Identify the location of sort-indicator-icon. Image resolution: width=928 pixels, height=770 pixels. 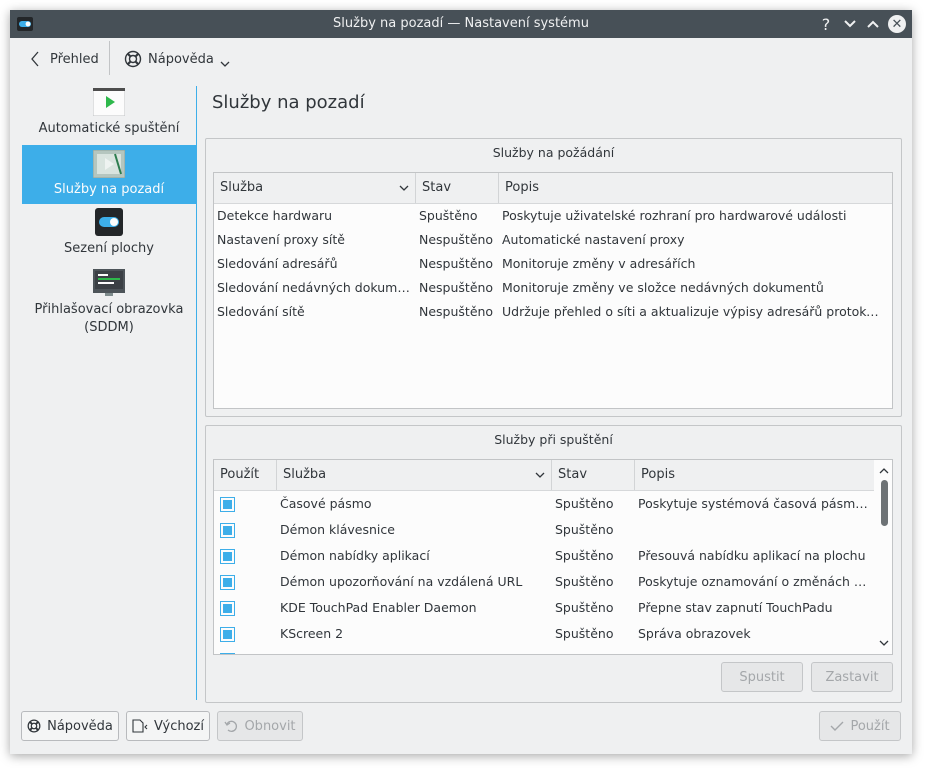
(404, 188).